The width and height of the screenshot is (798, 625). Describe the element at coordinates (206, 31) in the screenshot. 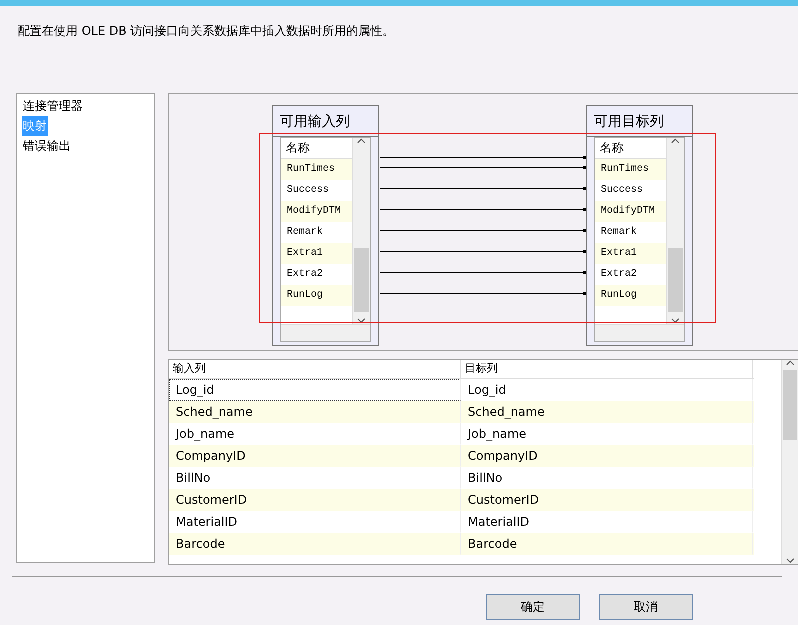

I see `description-text: 配置在使用 OLE DB 访问接口向关系数据库中插入数据时所用的属性。` at that location.